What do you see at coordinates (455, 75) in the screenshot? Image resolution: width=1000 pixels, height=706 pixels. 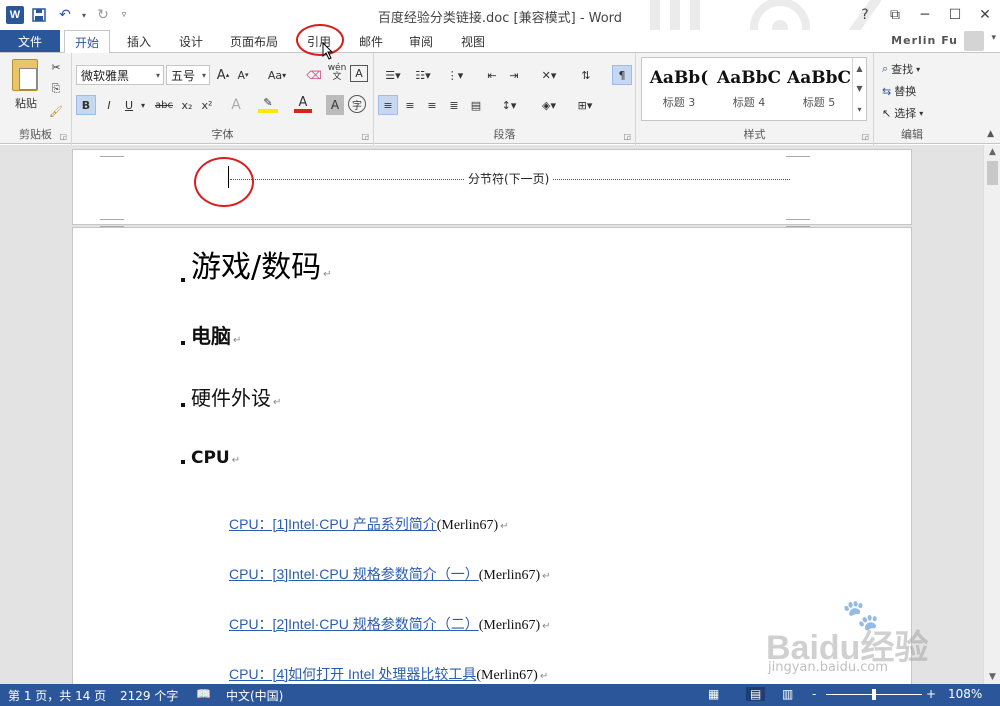 I see `multilevel-list-icon: ⋮▾` at bounding box center [455, 75].